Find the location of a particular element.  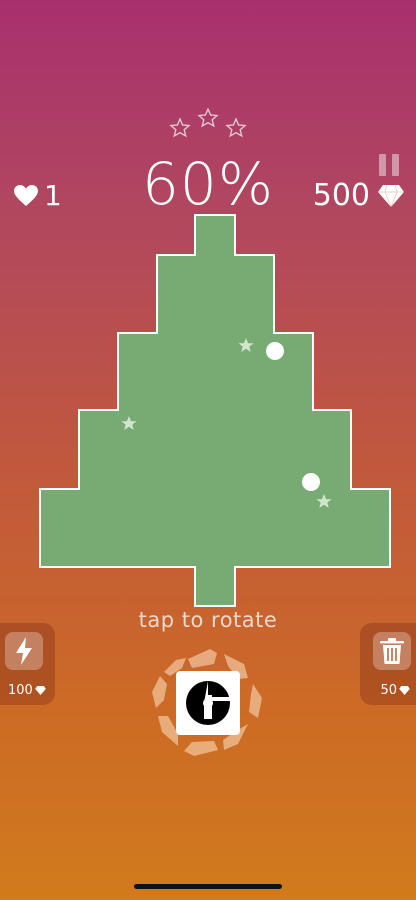

trash-icon is located at coordinates (392, 651).